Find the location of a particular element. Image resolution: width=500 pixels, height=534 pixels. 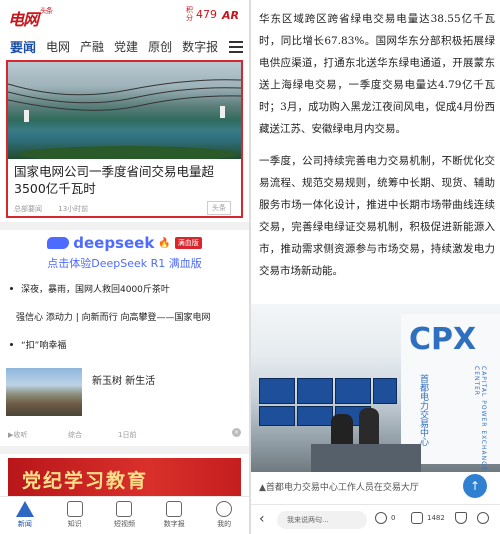

tab-finance: 产融 is located at coordinates (92, 46).